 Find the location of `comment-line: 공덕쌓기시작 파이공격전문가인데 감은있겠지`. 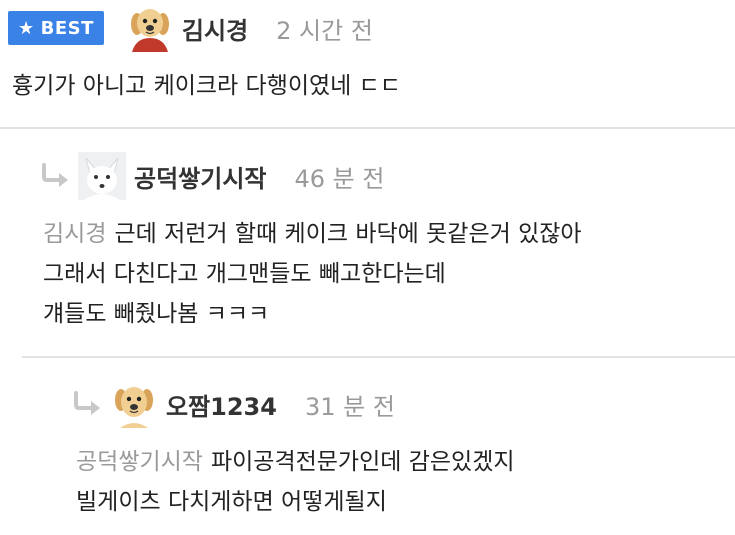

comment-line: 공덕쌓기시작 파이공격전문가인데 감은있겠지 is located at coordinates (295, 462).